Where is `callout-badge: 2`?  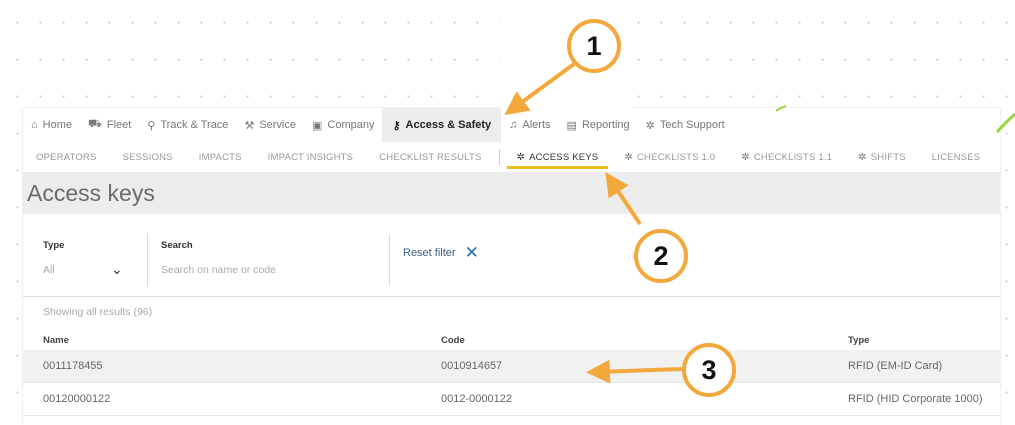 callout-badge: 2 is located at coordinates (661, 256).